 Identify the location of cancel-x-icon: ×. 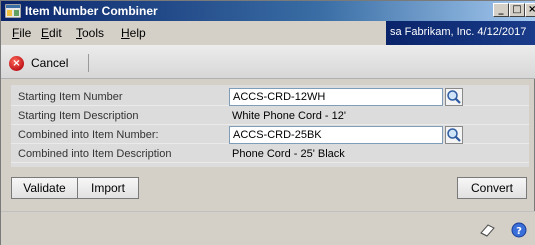
(16, 63).